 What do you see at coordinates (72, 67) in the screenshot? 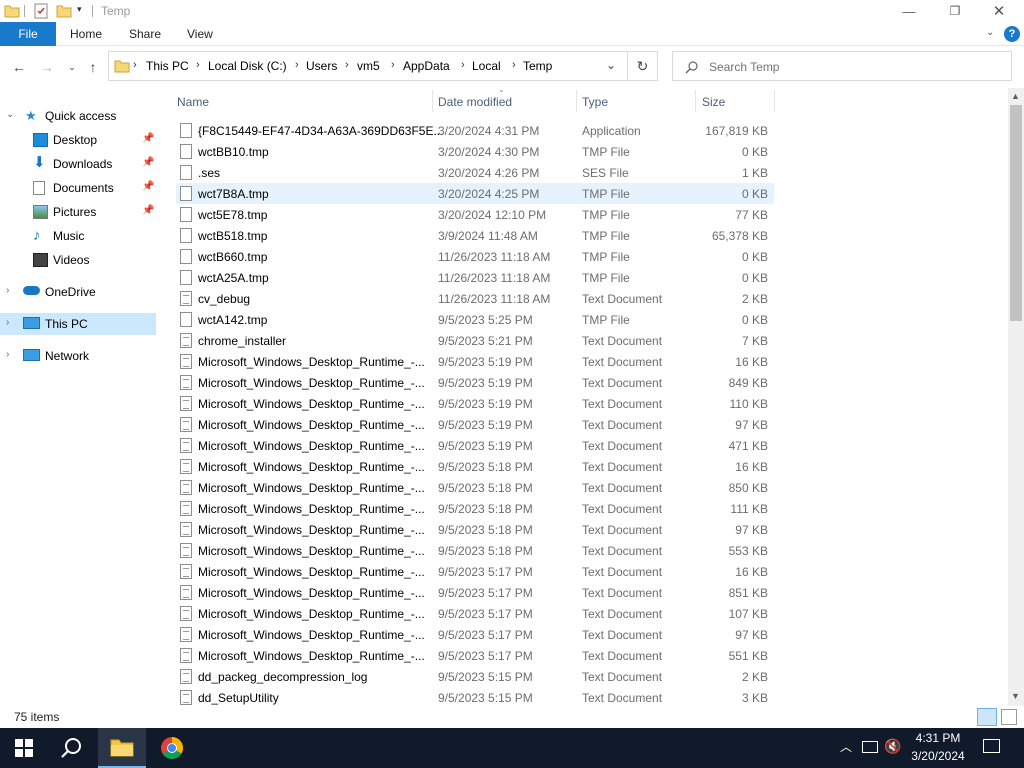
I see `recent-locations-button: ⌄` at bounding box center [72, 67].